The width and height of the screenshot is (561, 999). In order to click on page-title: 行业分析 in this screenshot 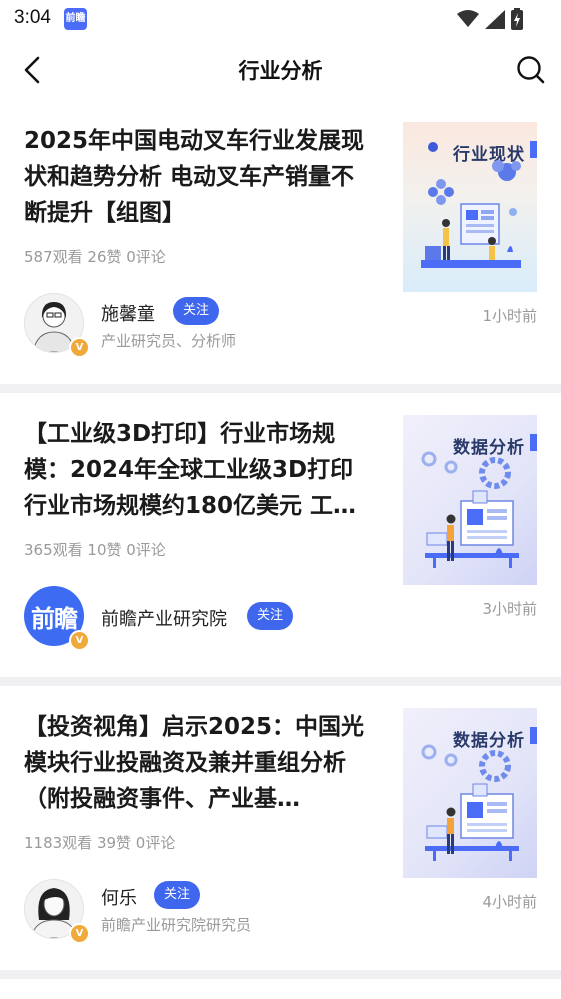, I will do `click(280, 71)`.